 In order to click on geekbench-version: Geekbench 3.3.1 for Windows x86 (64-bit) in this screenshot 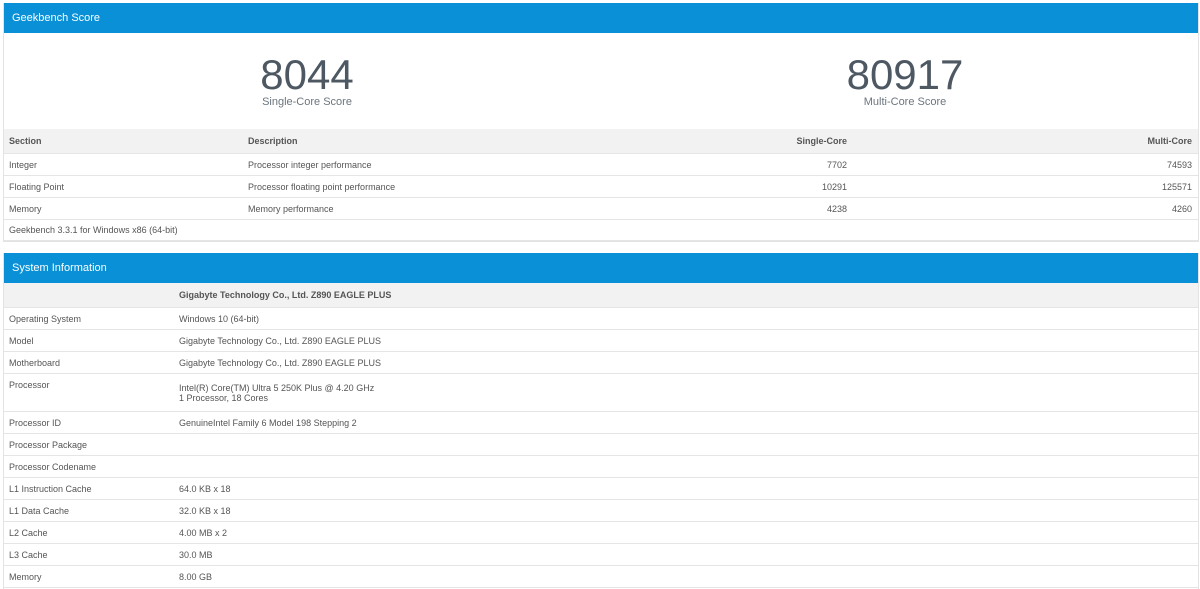, I will do `click(601, 230)`.